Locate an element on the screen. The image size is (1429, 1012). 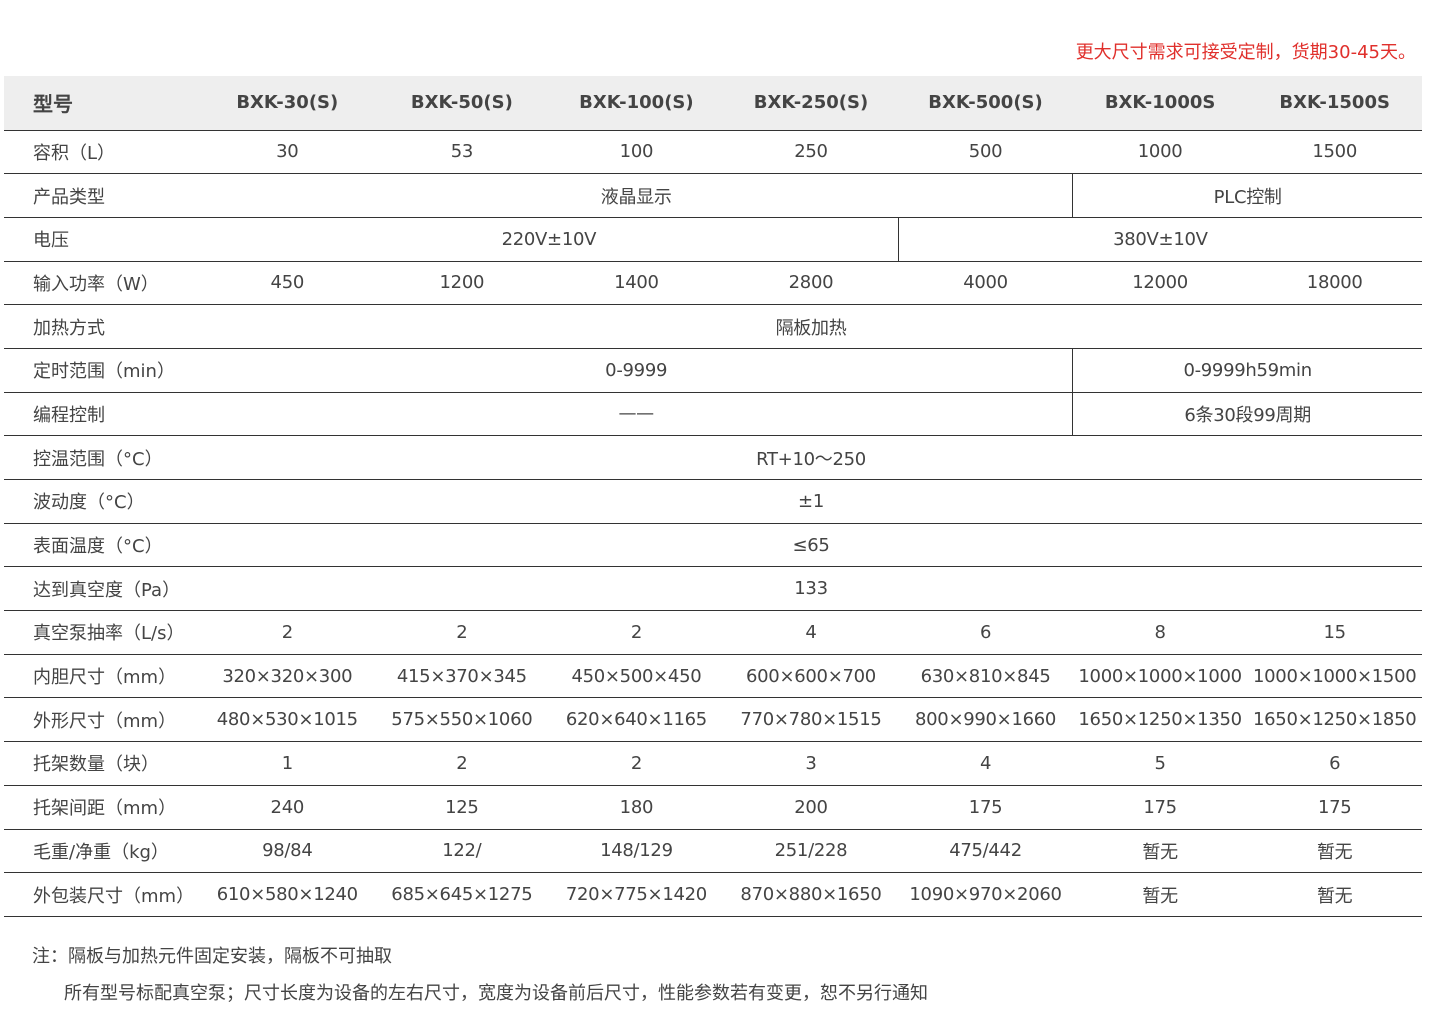
model-header: BXK-250(S) is located at coordinates (811, 103).